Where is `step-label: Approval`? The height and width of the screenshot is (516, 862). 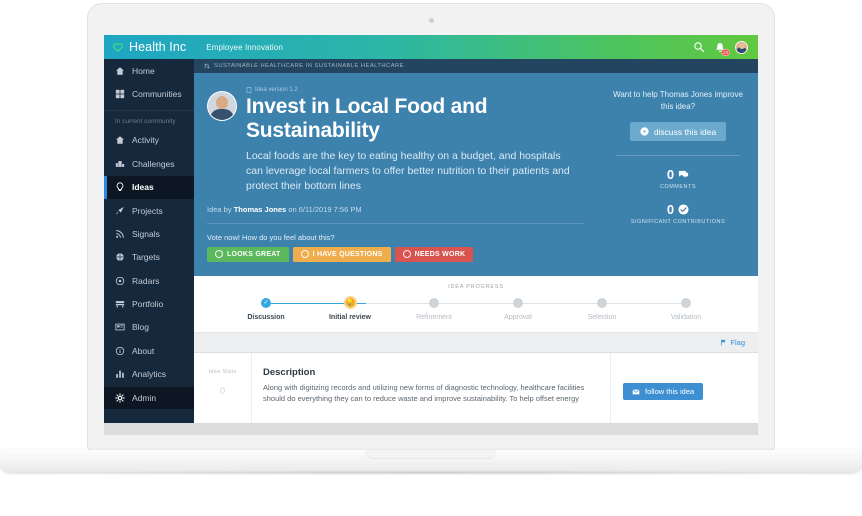 step-label: Approval is located at coordinates (518, 317).